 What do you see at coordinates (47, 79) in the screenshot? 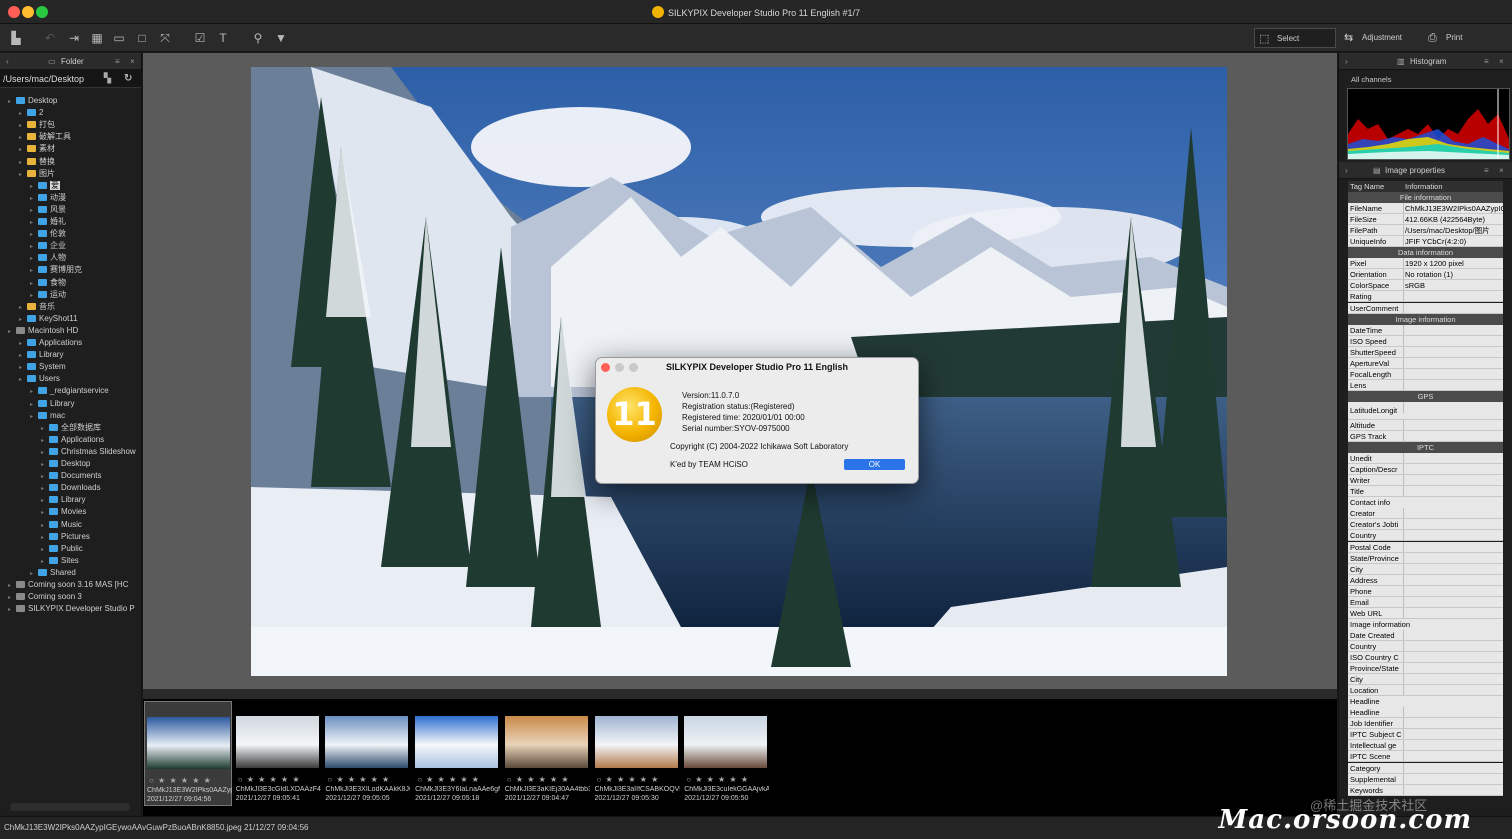
I see `folder-path: /Users/mac/Desktop` at bounding box center [47, 79].